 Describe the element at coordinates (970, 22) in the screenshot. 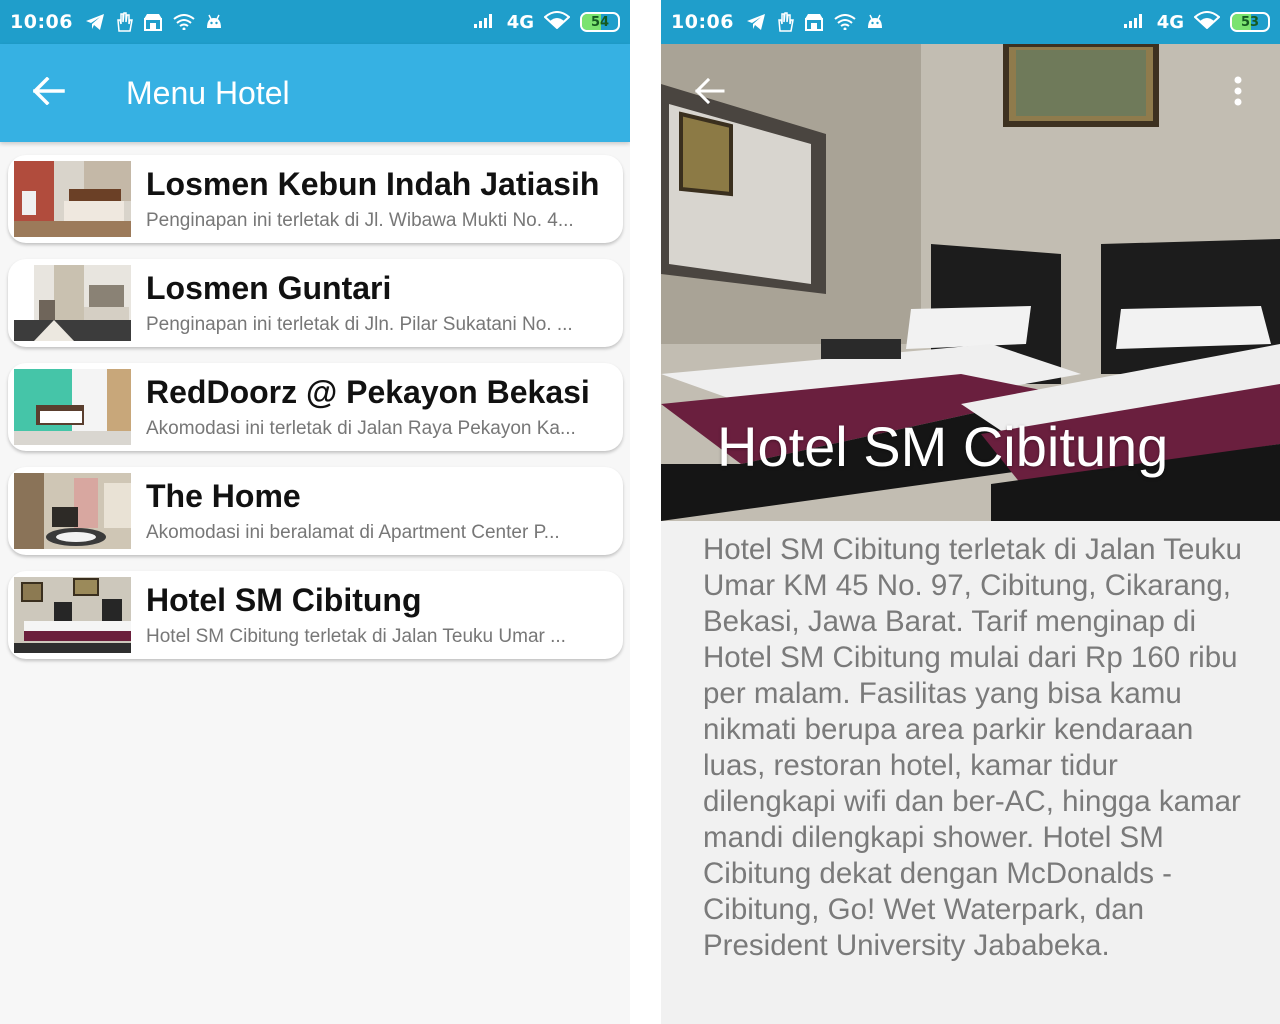

I see `status-bar: 10:06 4G 53` at that location.